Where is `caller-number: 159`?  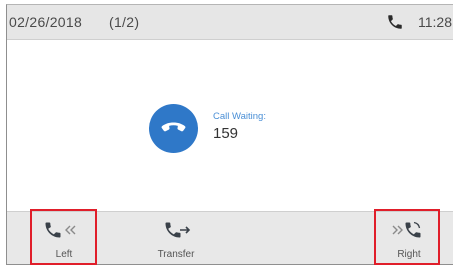
caller-number: 159 is located at coordinates (226, 133).